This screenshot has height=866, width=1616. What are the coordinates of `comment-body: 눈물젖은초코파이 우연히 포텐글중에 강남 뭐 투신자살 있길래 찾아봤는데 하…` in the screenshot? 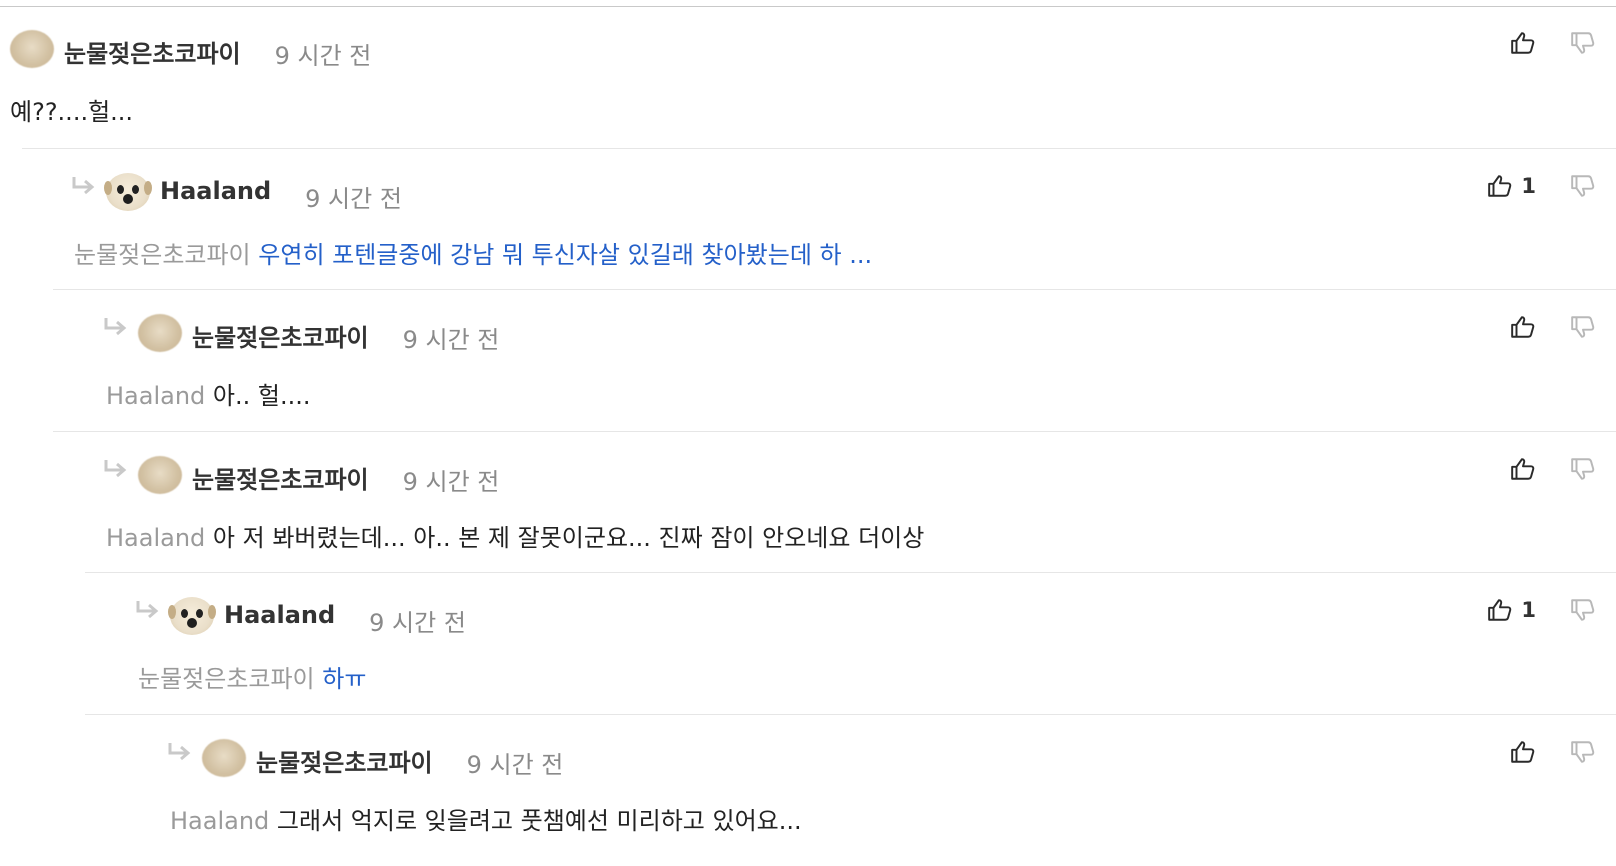 It's located at (473, 252).